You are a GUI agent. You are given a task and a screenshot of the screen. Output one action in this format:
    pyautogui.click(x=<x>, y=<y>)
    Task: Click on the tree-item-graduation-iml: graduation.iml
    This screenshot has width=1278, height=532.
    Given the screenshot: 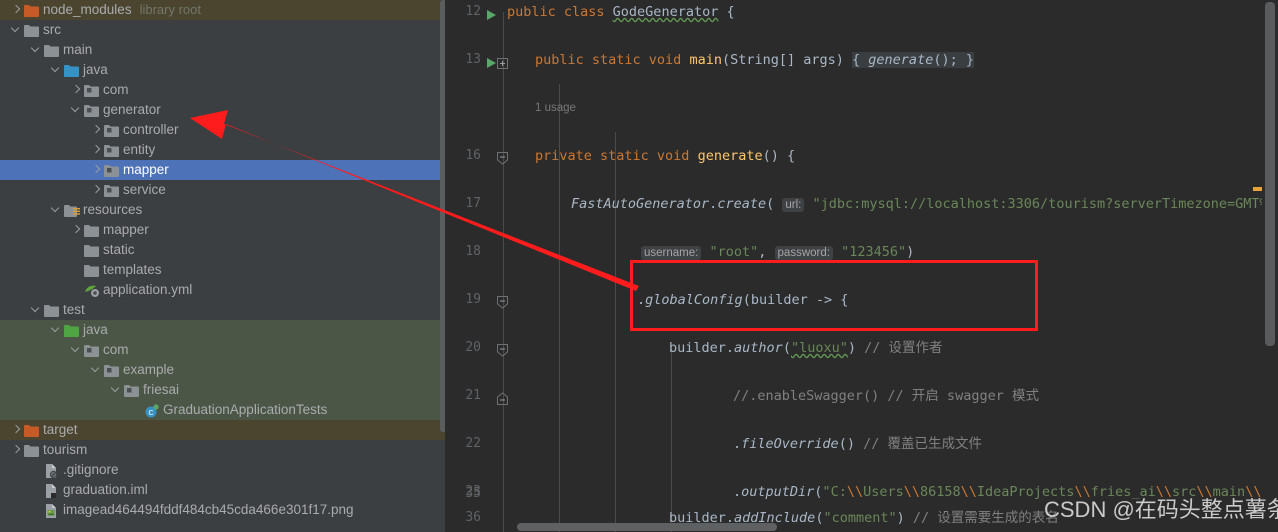 What is the action you would take?
    pyautogui.click(x=223, y=490)
    